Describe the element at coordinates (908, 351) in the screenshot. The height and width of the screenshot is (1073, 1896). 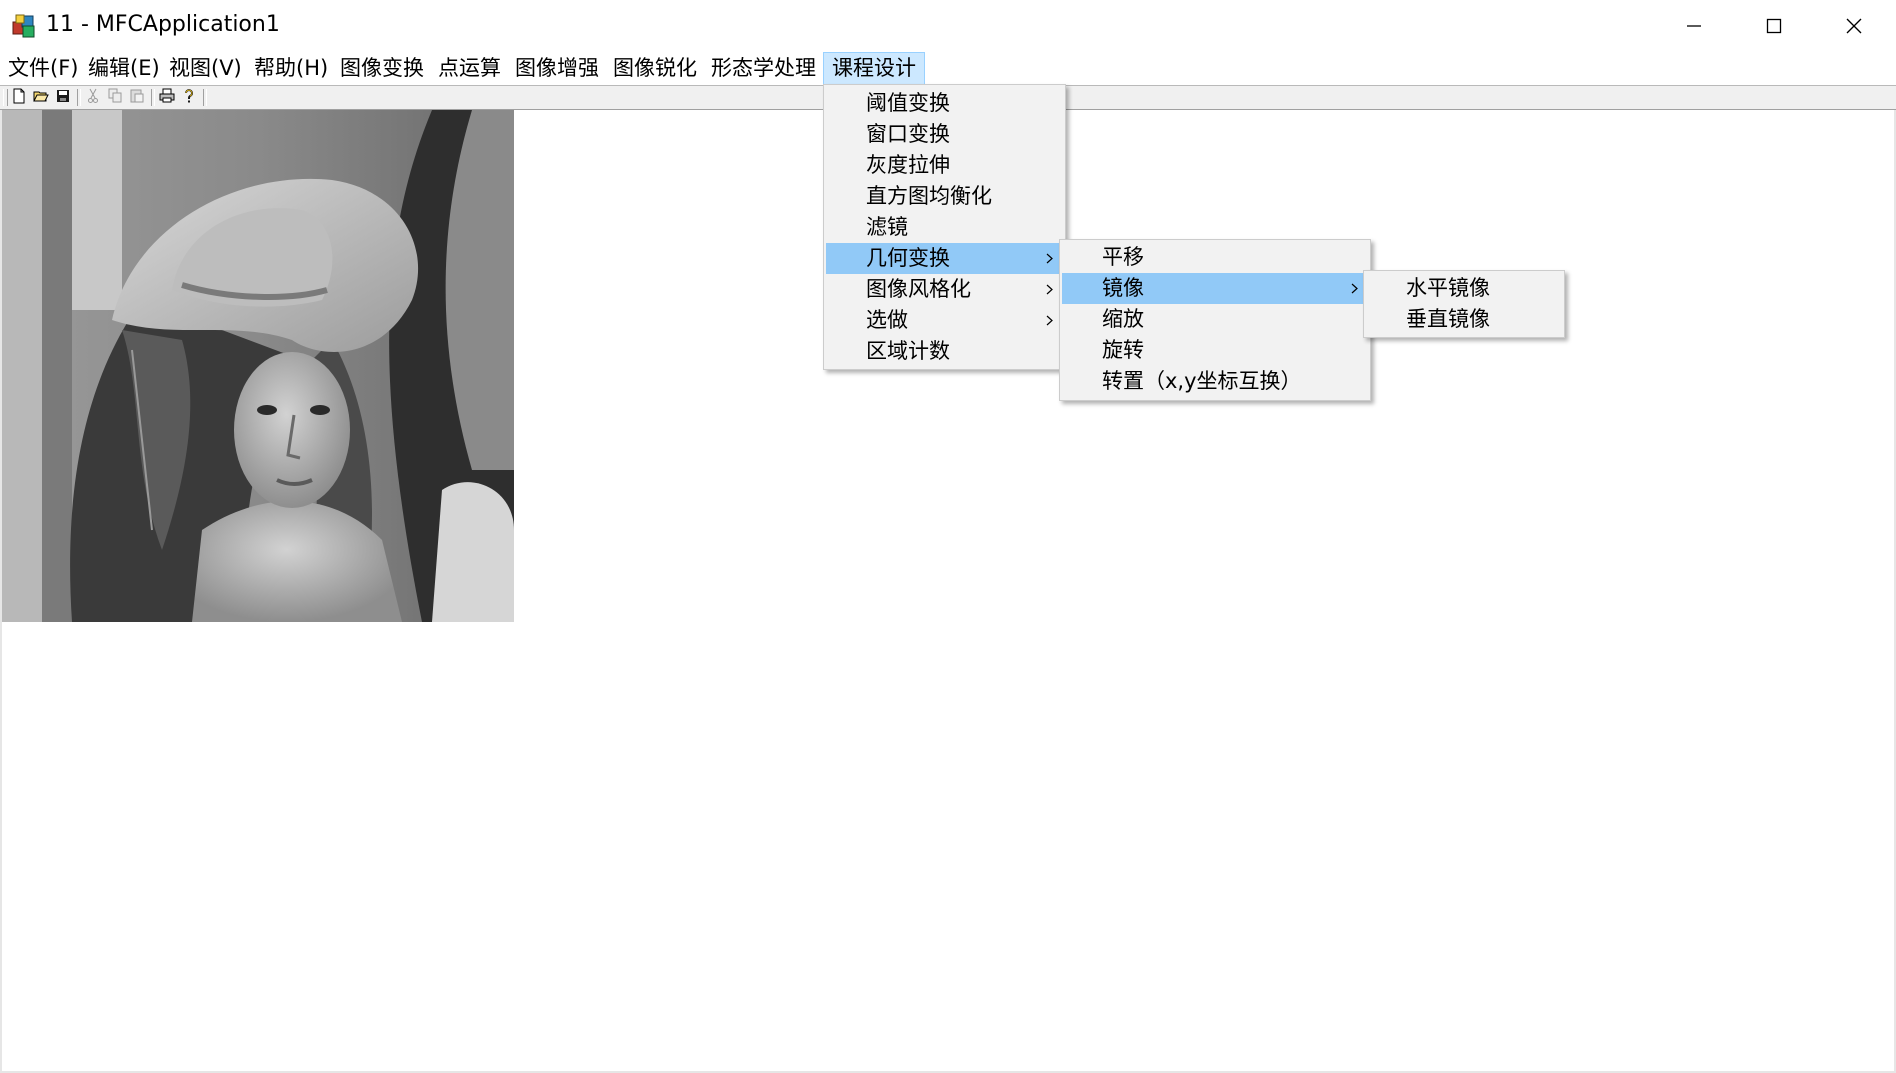
I see `menu-item-label: 区域计数` at that location.